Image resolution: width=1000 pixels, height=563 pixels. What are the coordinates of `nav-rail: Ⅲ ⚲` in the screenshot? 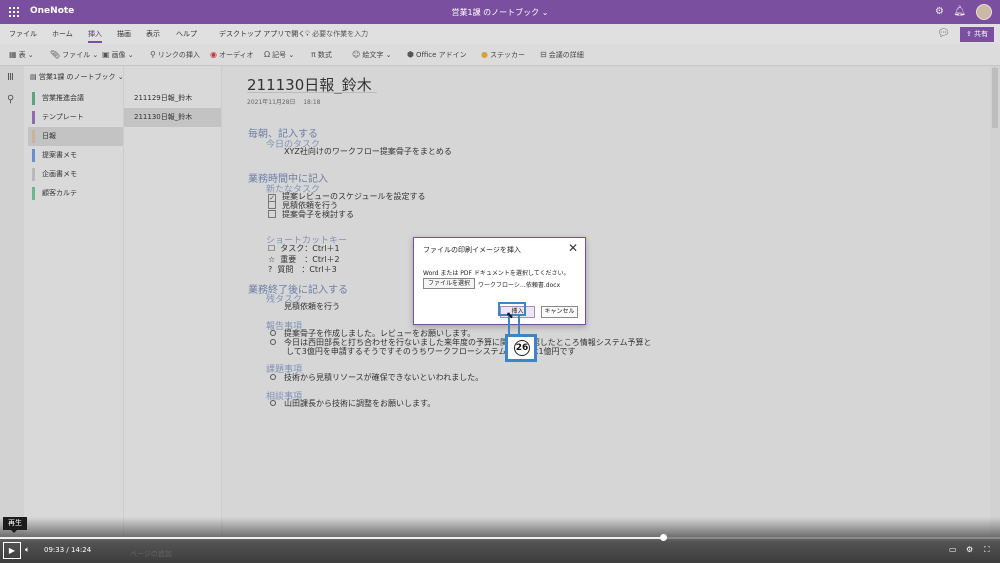 It's located at (12, 301).